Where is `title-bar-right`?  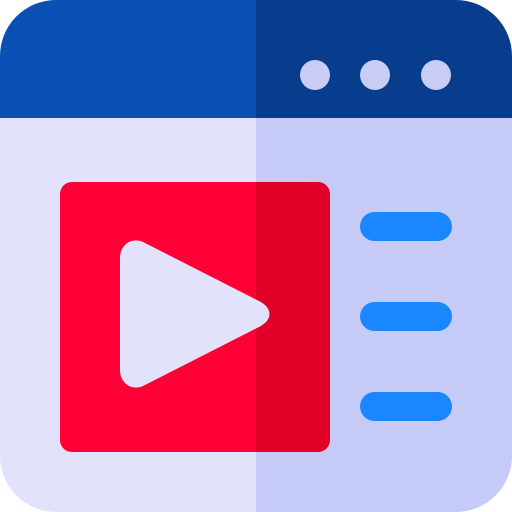
title-bar-right is located at coordinates (384, 59).